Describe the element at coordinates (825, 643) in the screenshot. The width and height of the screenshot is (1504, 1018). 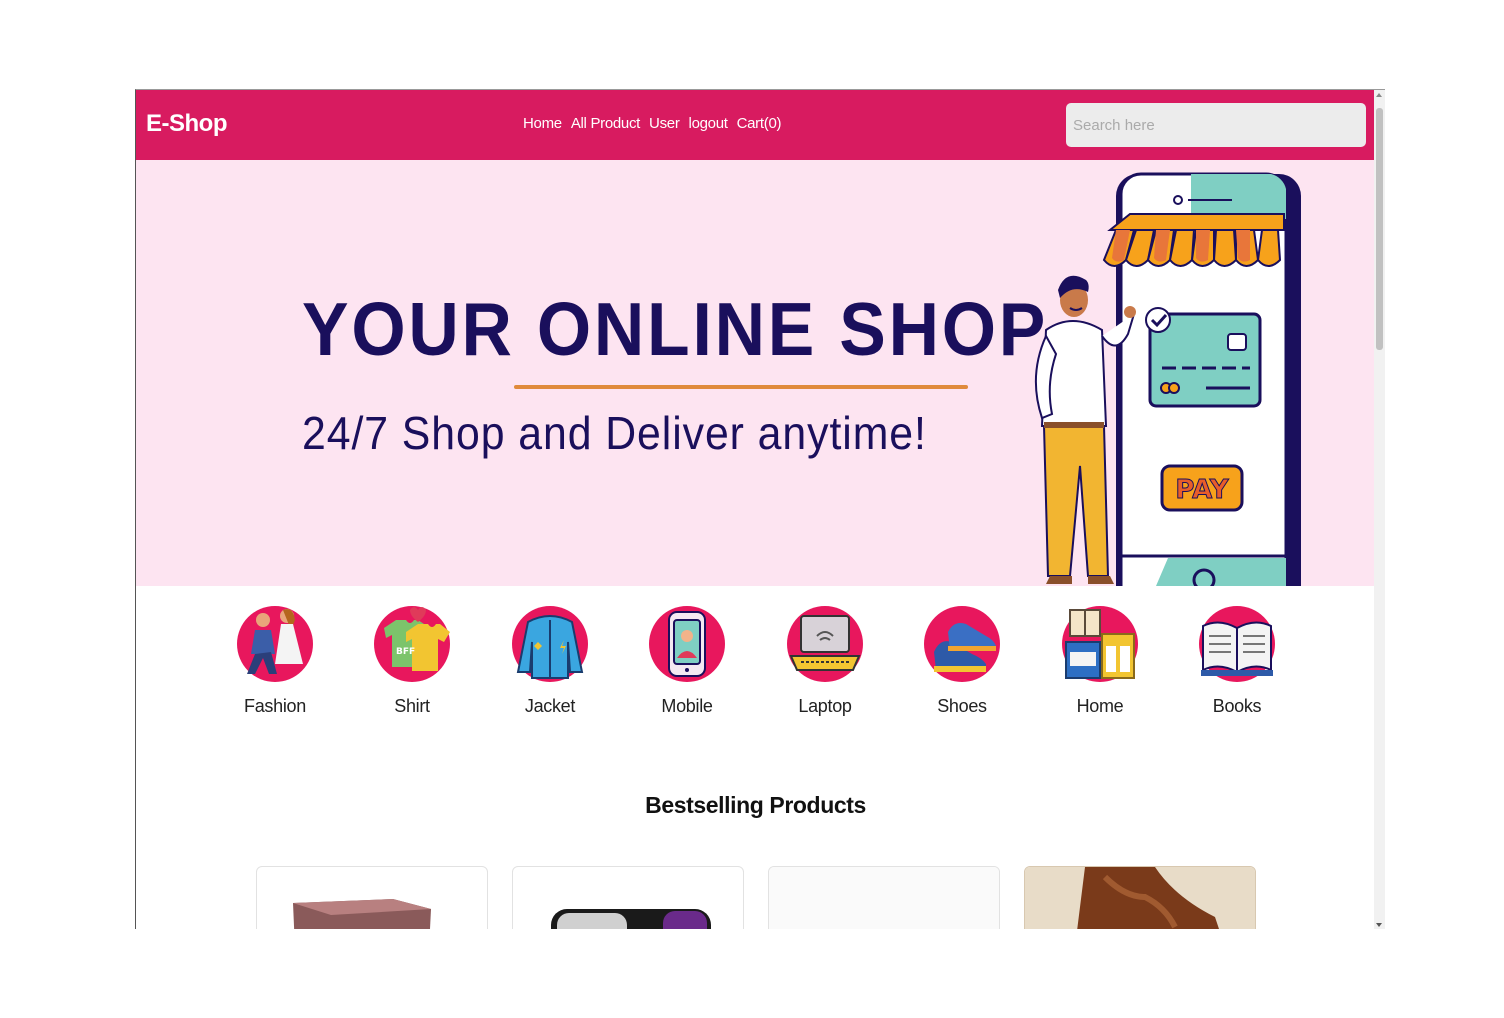
I see `laptop-icon` at that location.